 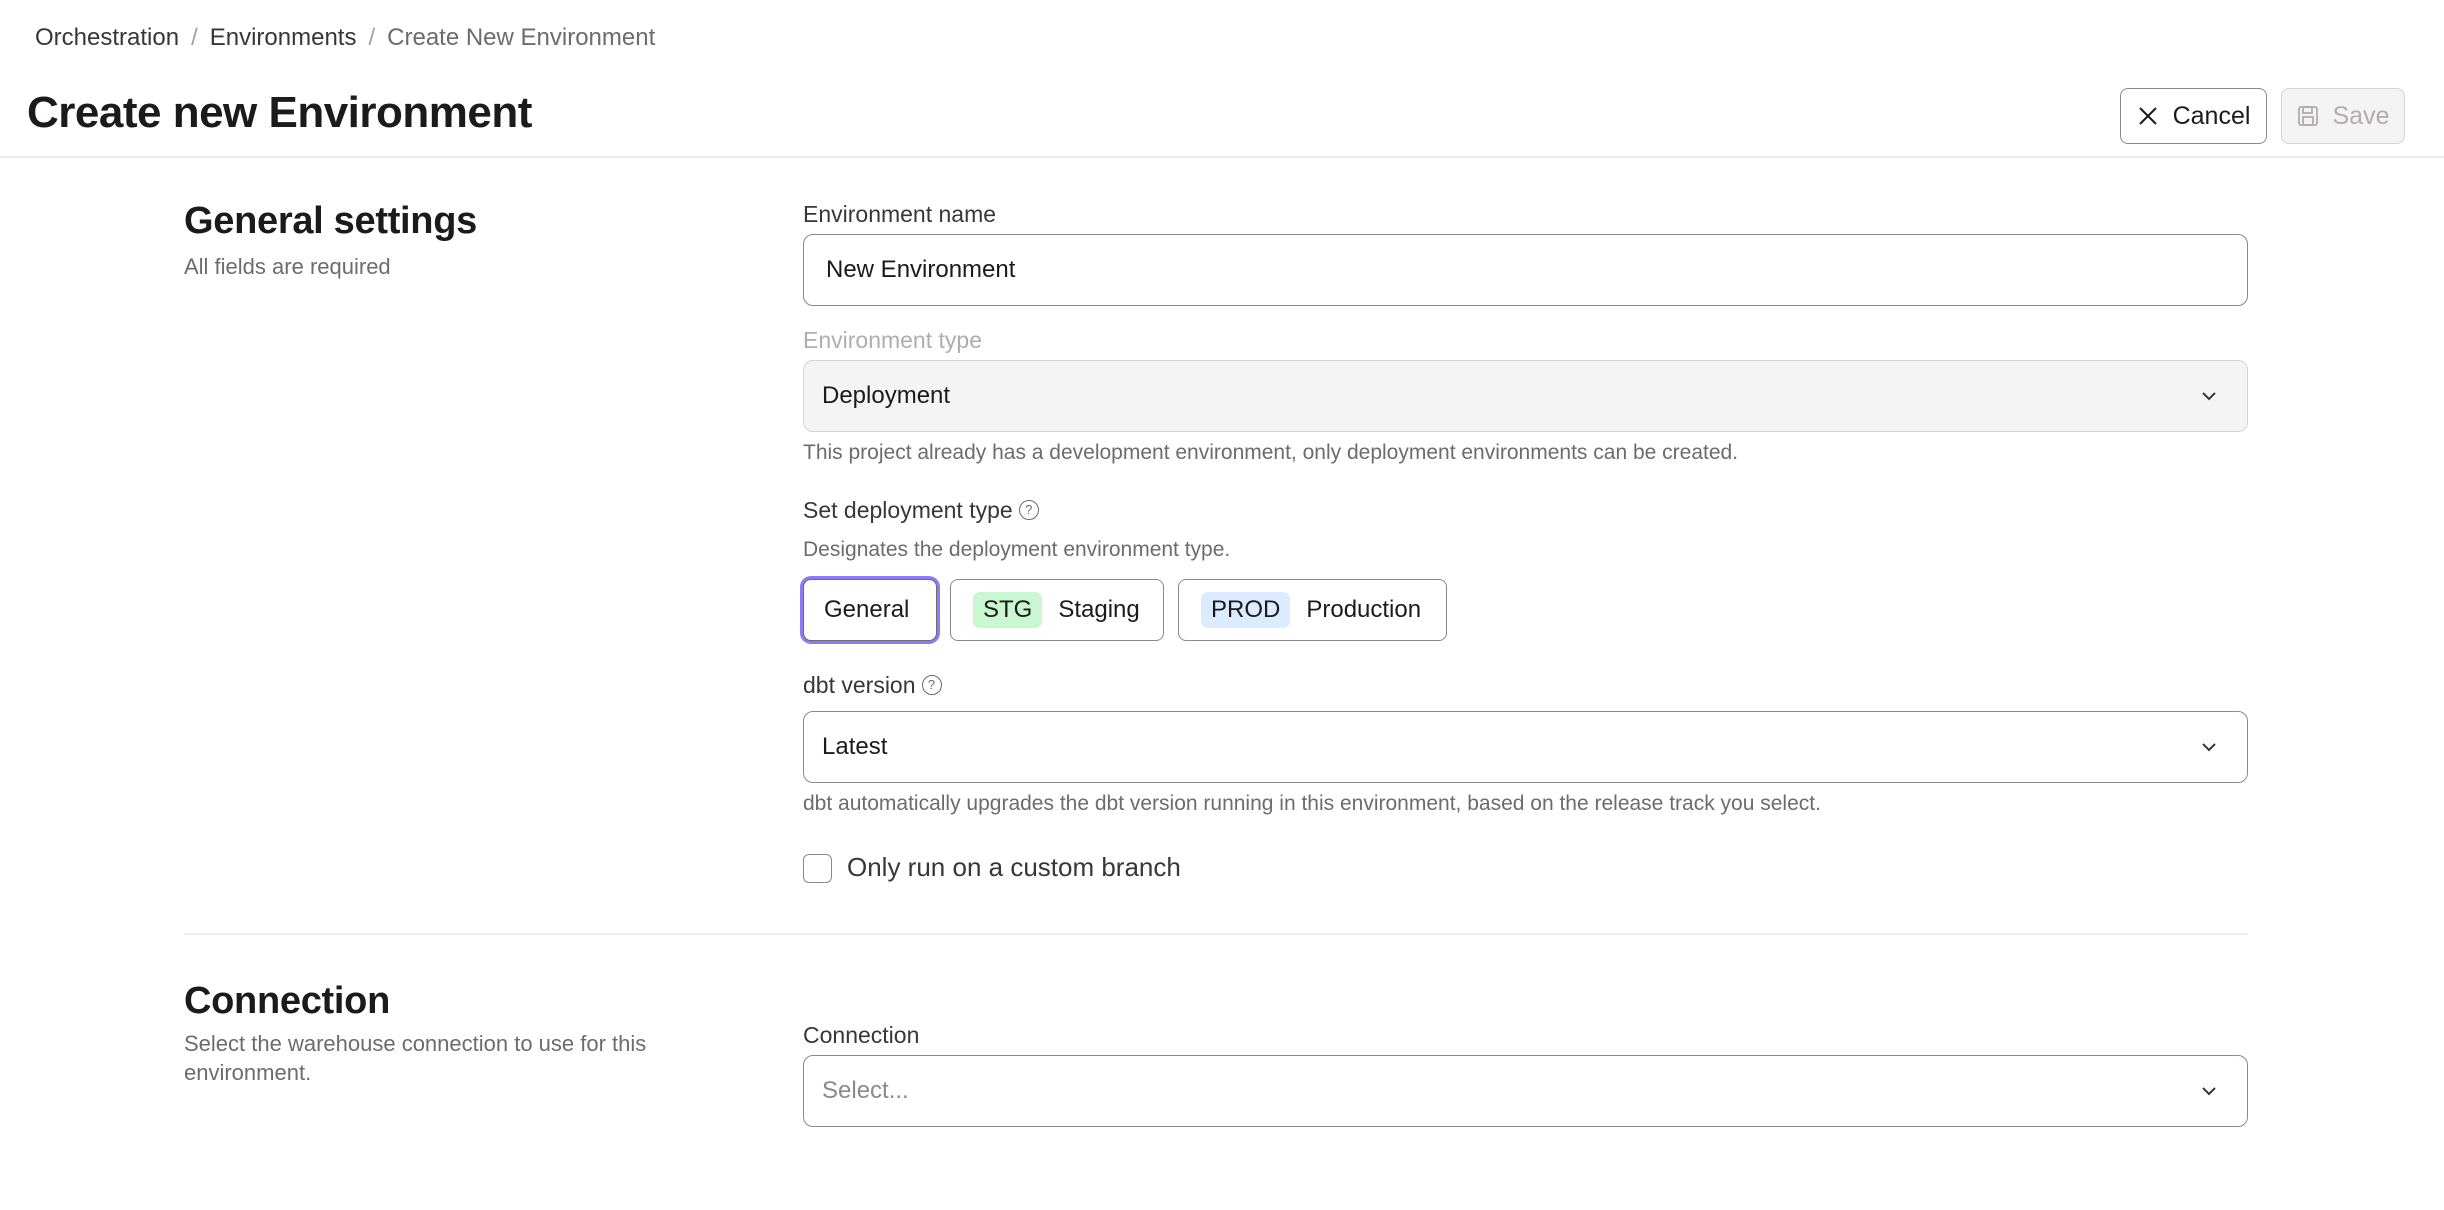 I want to click on deployment-type-label: Set deployment type, so click(x=908, y=510).